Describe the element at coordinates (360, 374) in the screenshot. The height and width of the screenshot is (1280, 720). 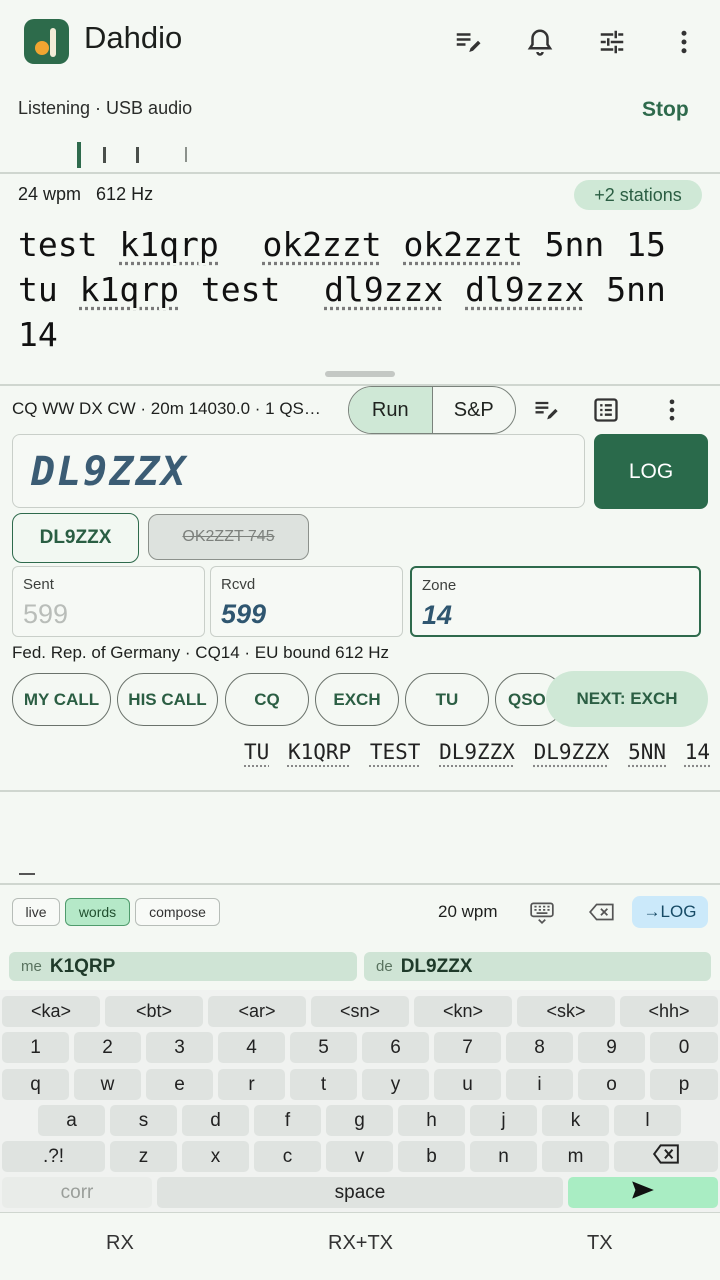
I see `drag-handle` at that location.